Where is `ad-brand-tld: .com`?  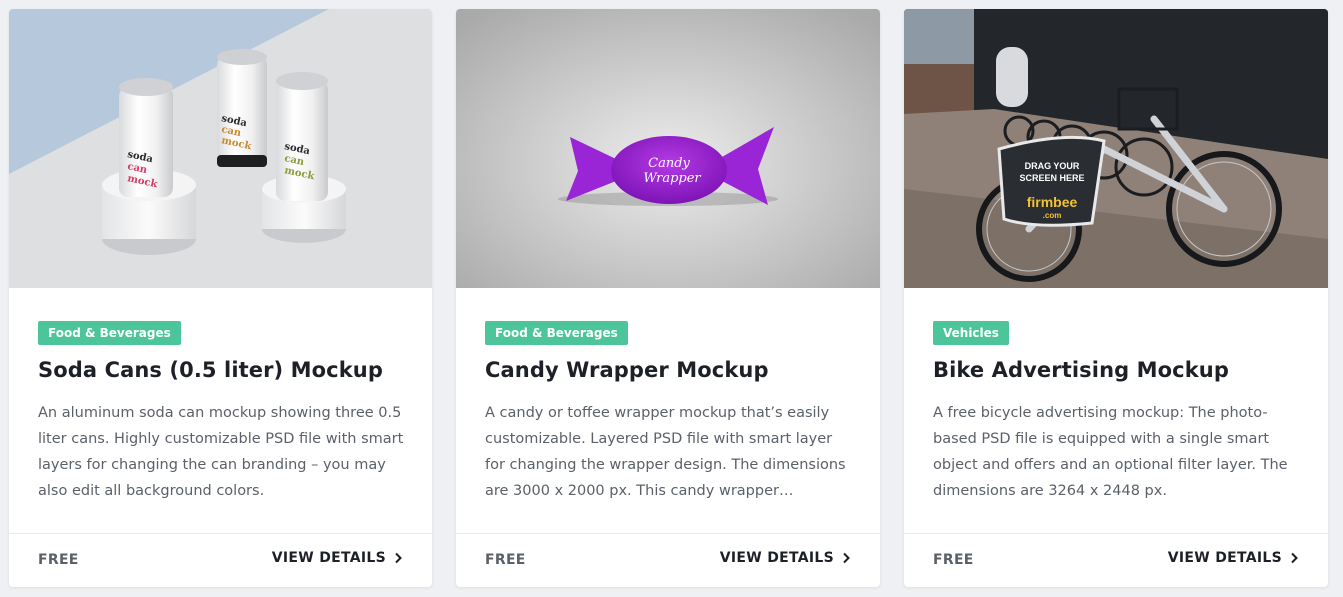
ad-brand-tld: .com is located at coordinates (1052, 215).